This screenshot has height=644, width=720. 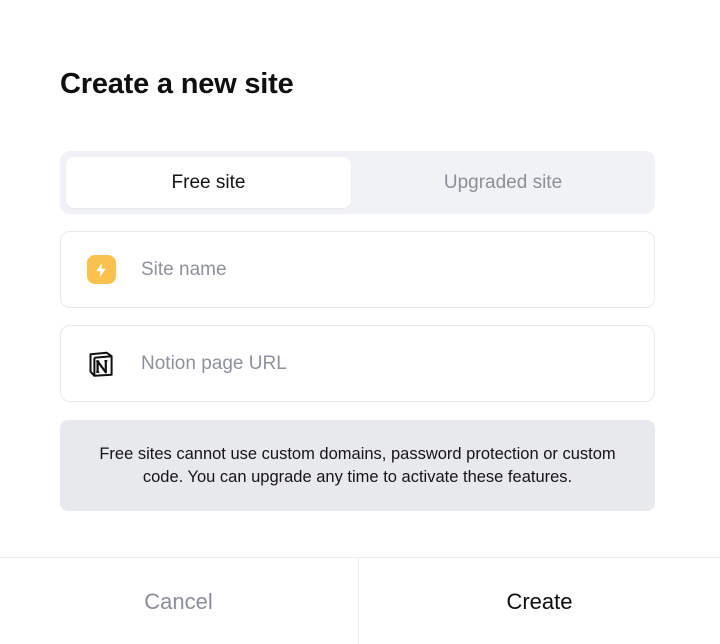 I want to click on notion-url-icon-slot, so click(x=101, y=363).